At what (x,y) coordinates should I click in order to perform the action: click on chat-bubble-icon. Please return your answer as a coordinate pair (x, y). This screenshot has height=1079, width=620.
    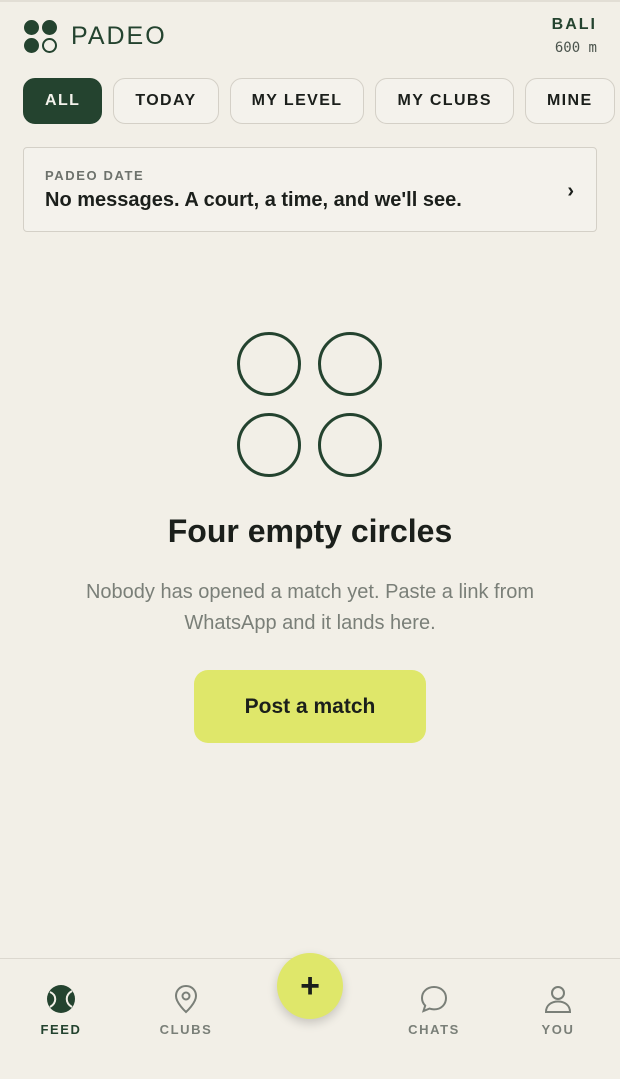
    Looking at the image, I should click on (434, 999).